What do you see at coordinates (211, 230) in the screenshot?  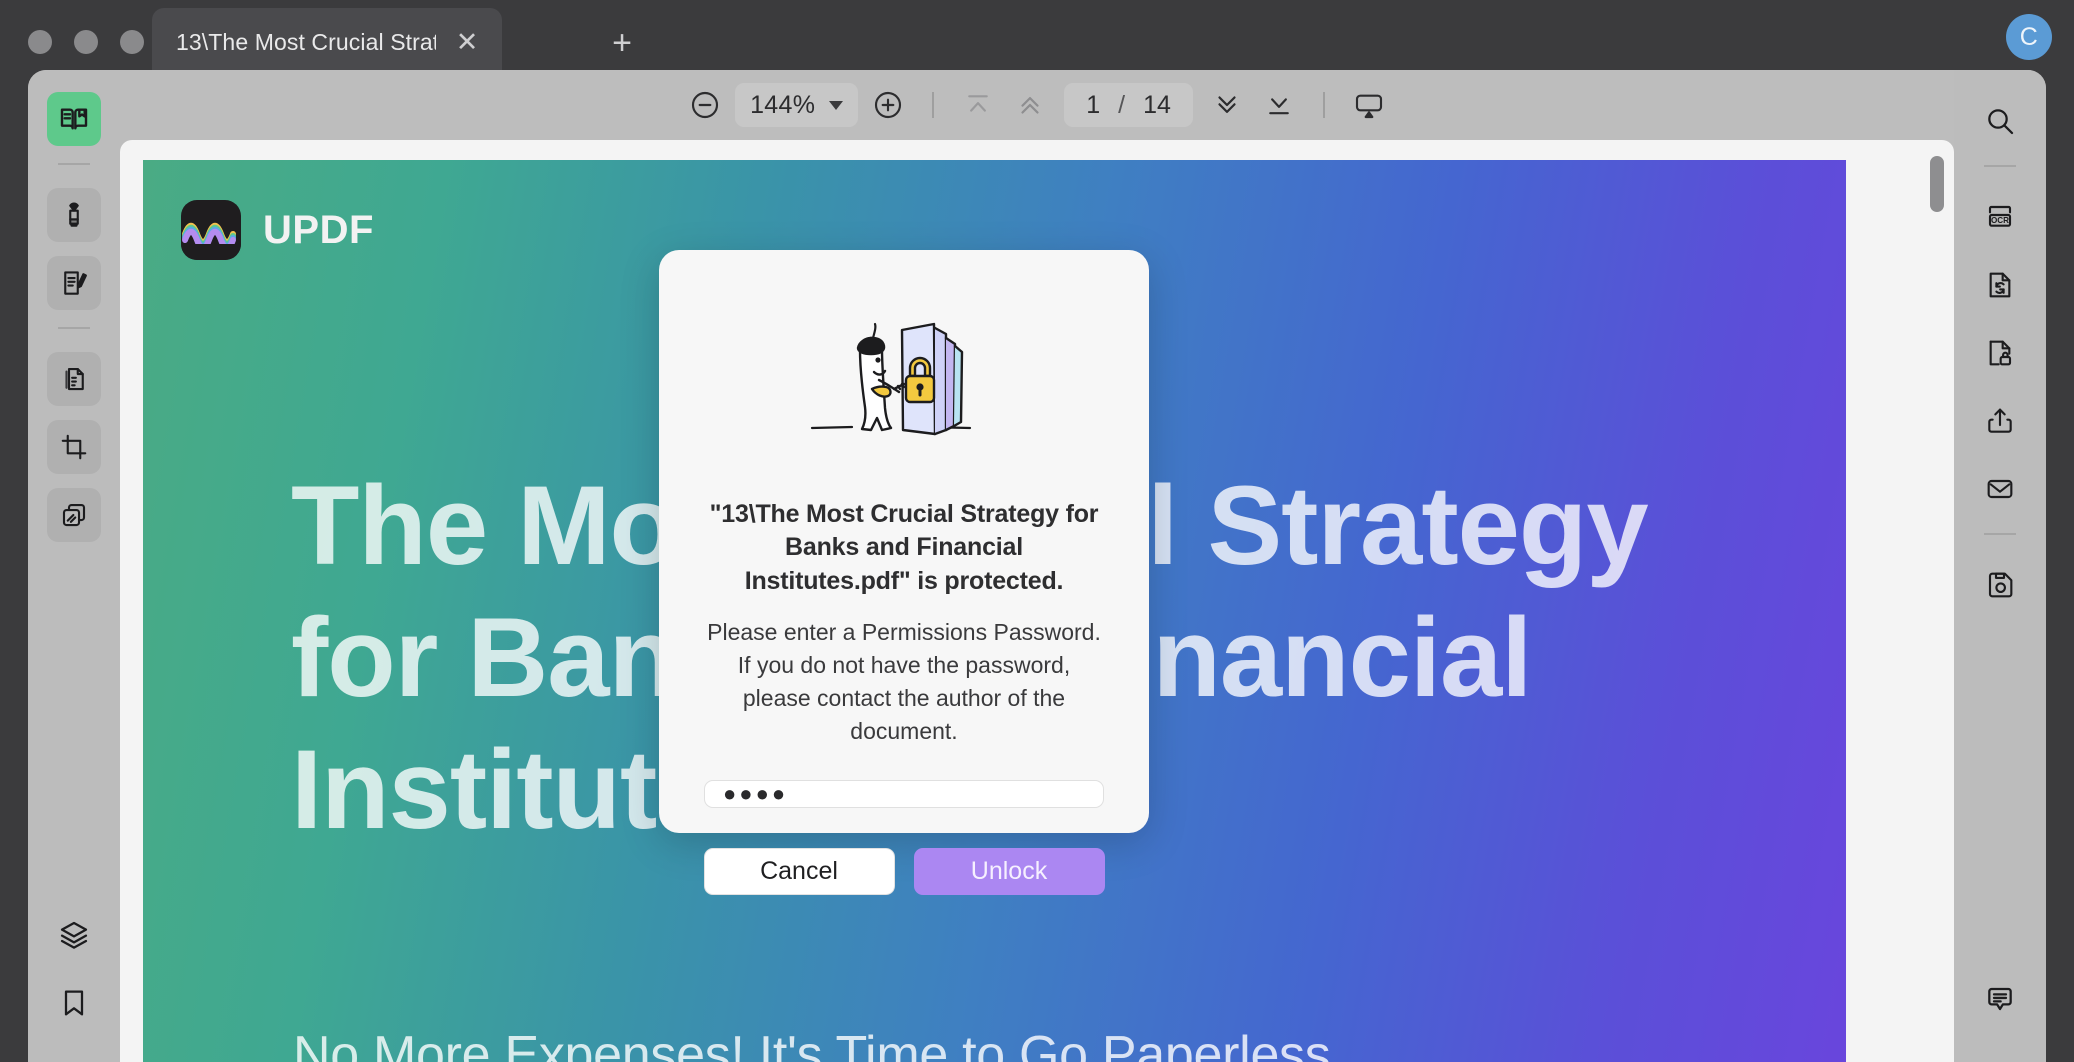 I see `updf-mark-icon` at bounding box center [211, 230].